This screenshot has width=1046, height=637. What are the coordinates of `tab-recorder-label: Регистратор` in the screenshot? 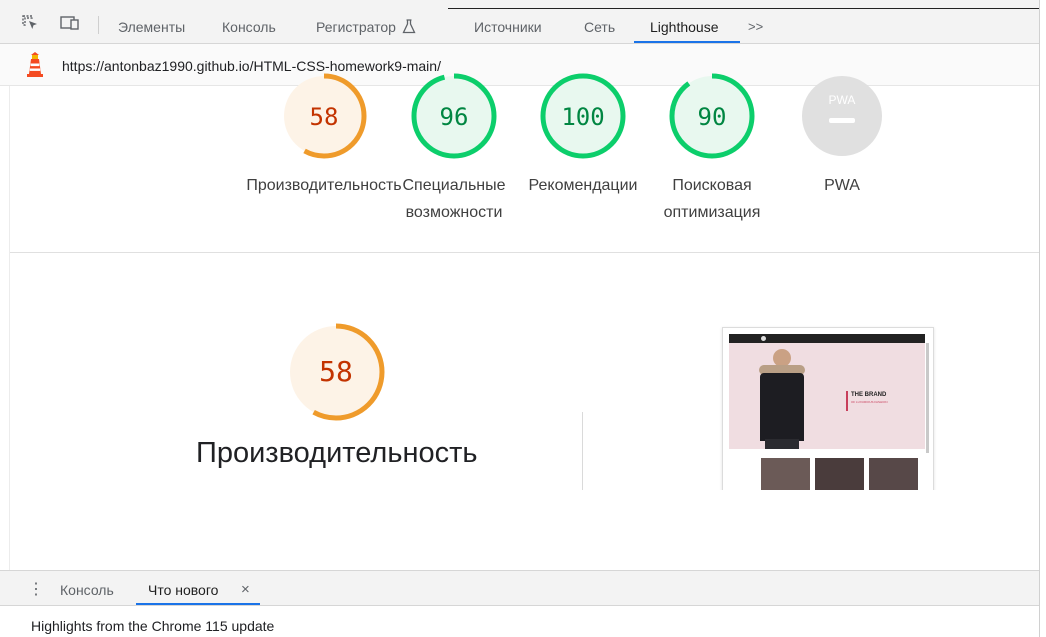 It's located at (356, 27).